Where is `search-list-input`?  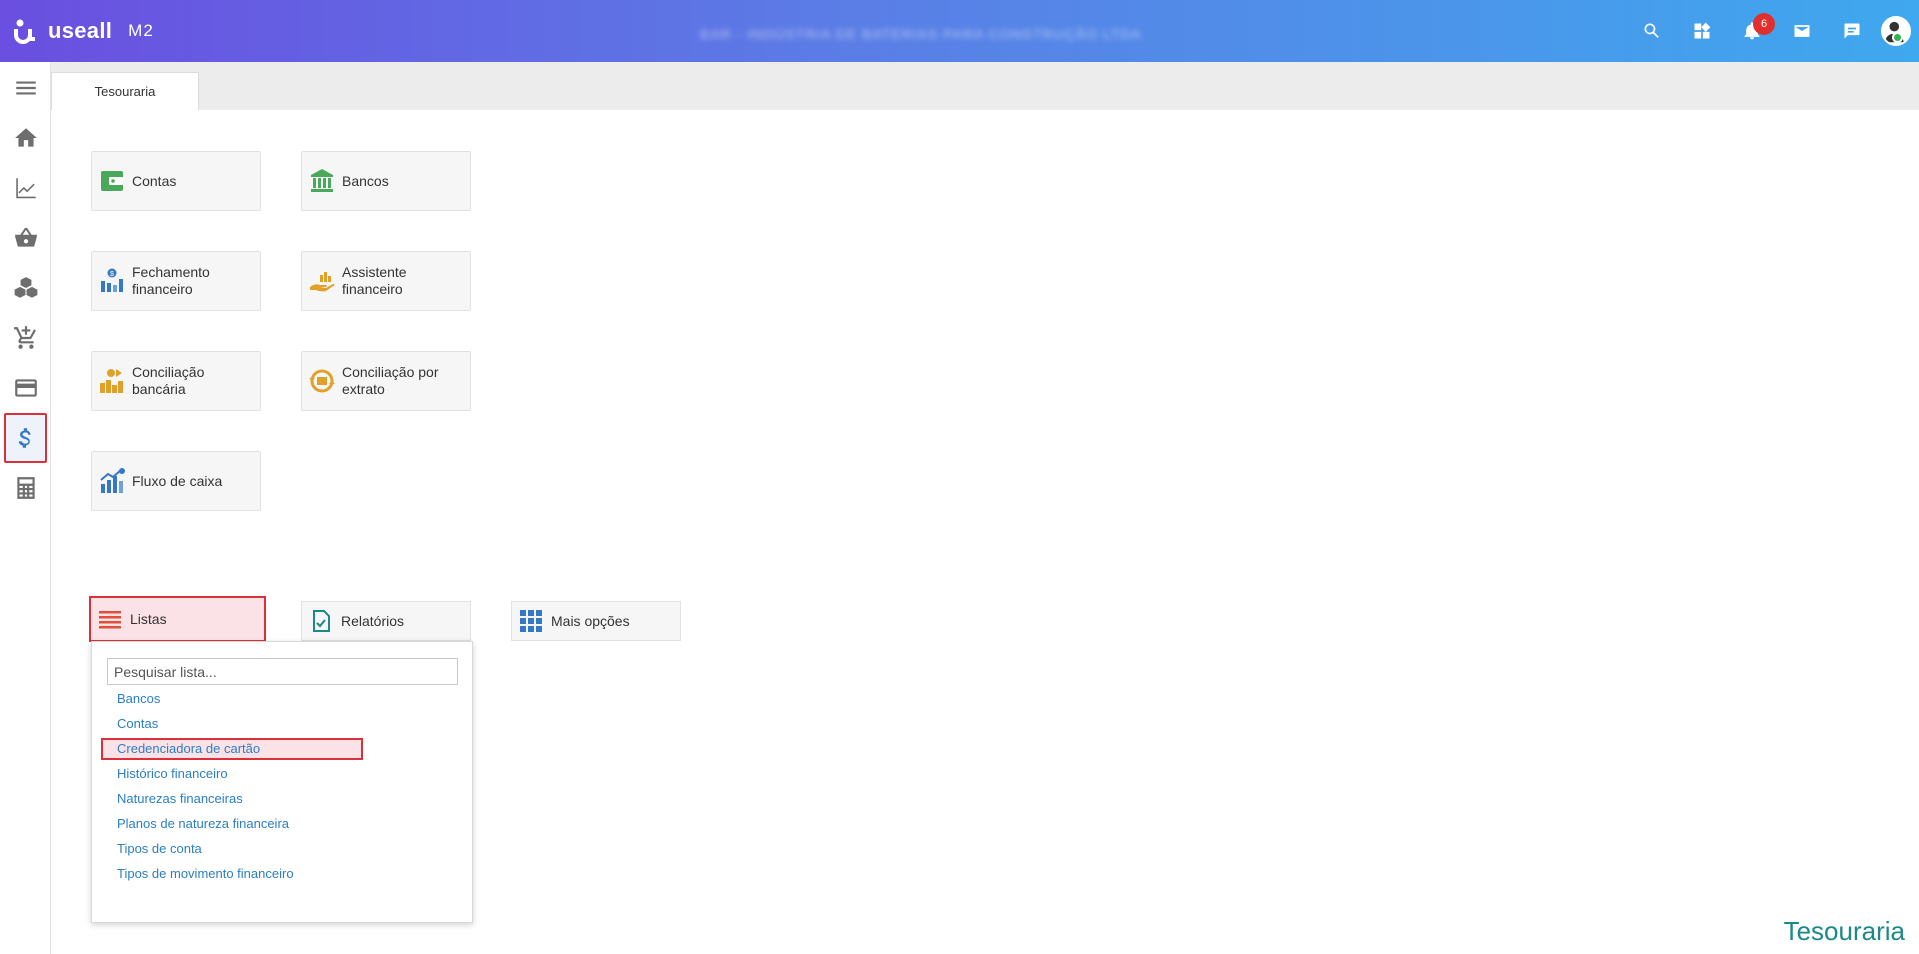 search-list-input is located at coordinates (282, 671).